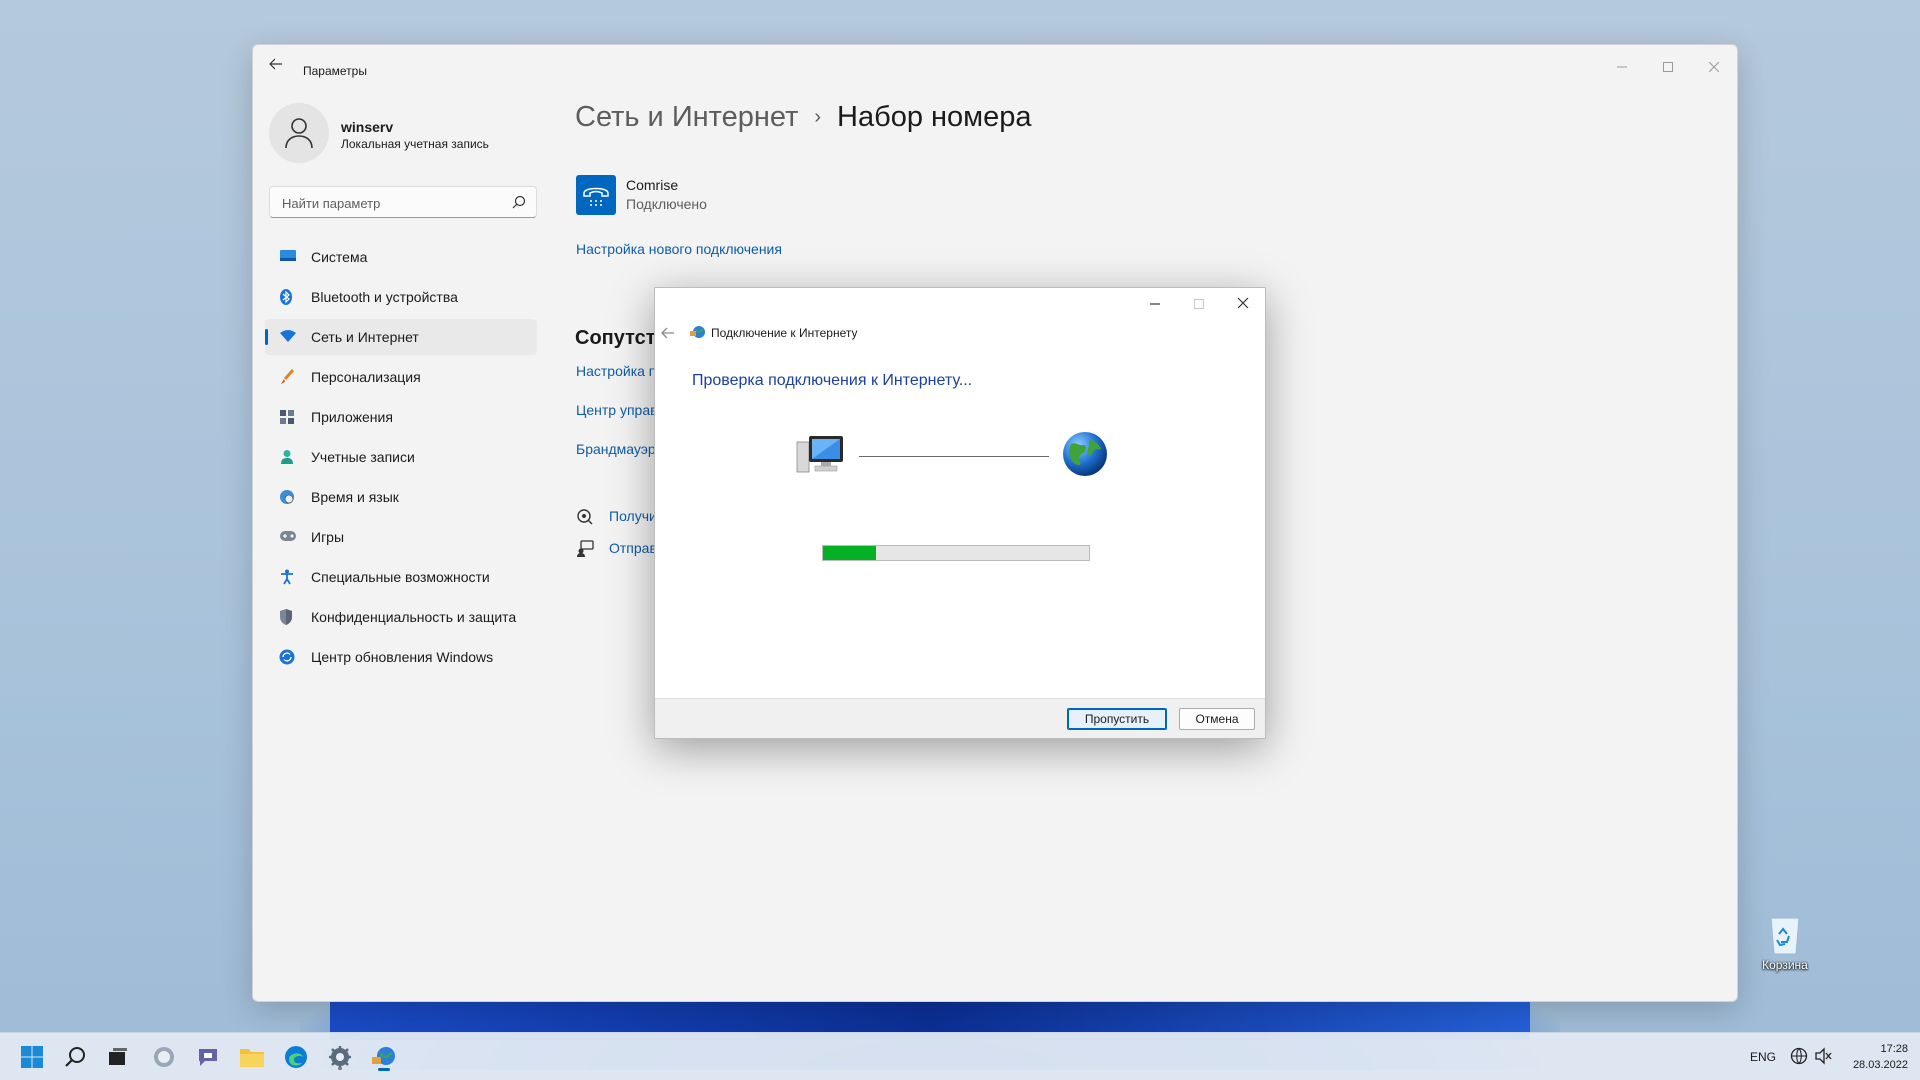 The height and width of the screenshot is (1080, 1920). I want to click on sidebar-item-system: Система, so click(401, 257).